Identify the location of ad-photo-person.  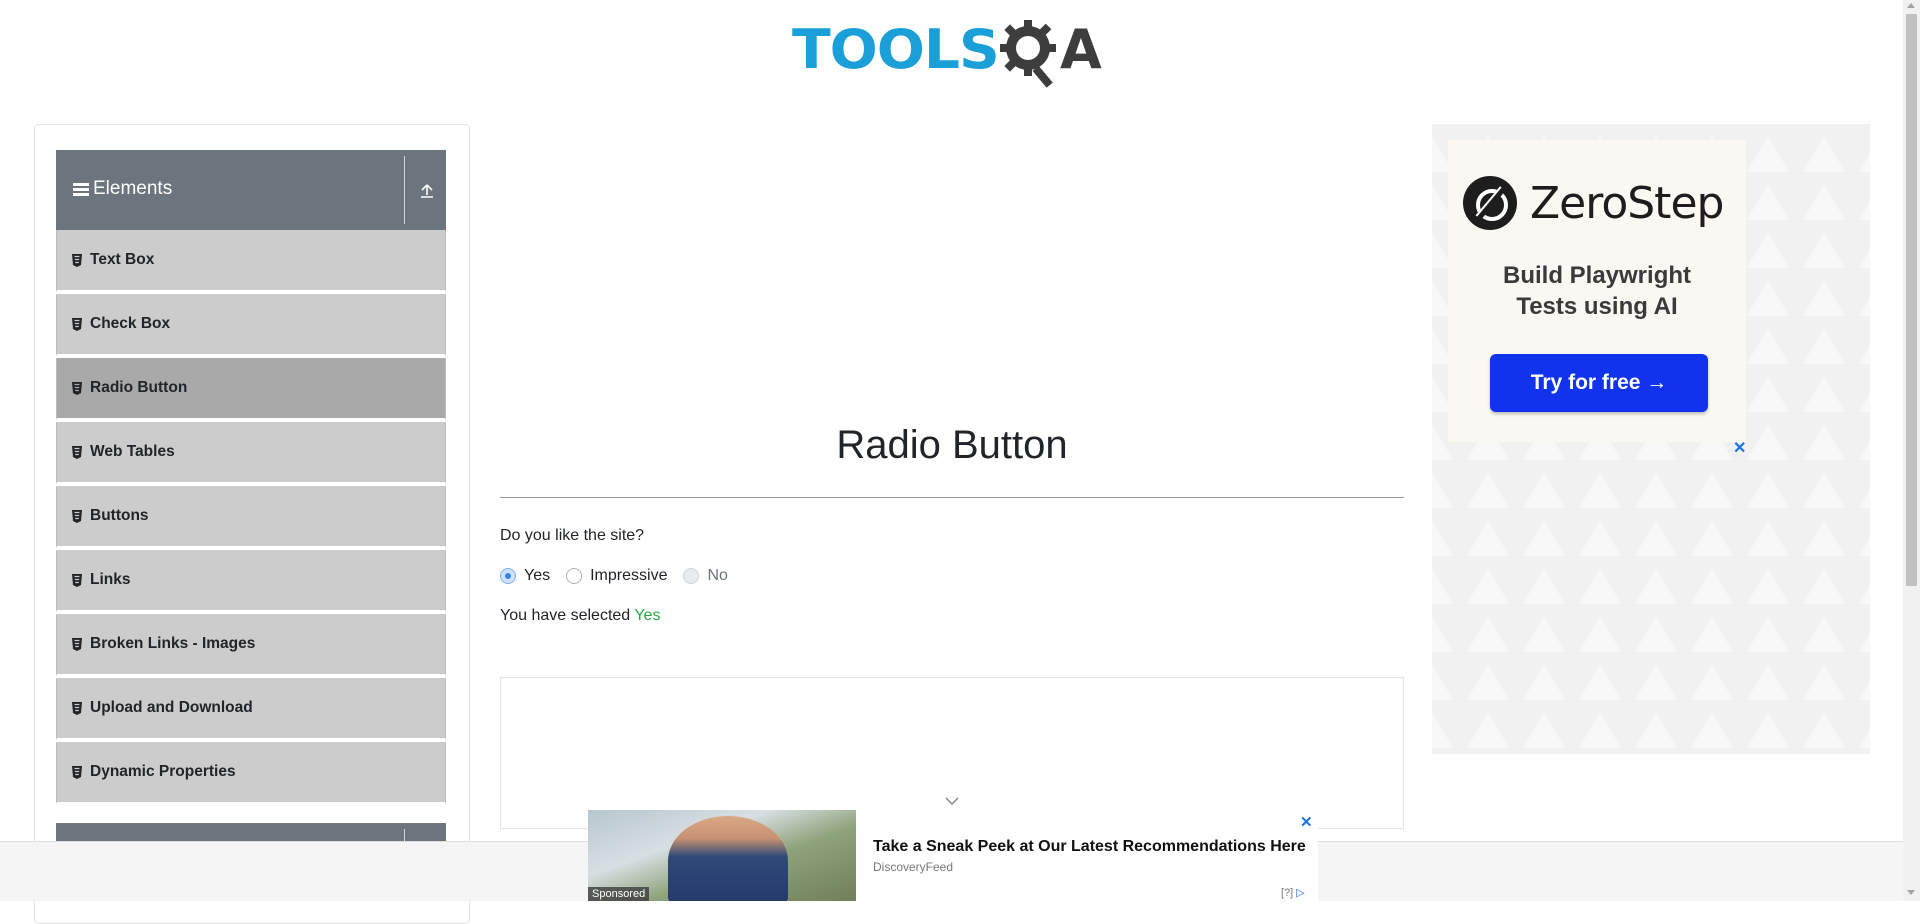
(728, 858).